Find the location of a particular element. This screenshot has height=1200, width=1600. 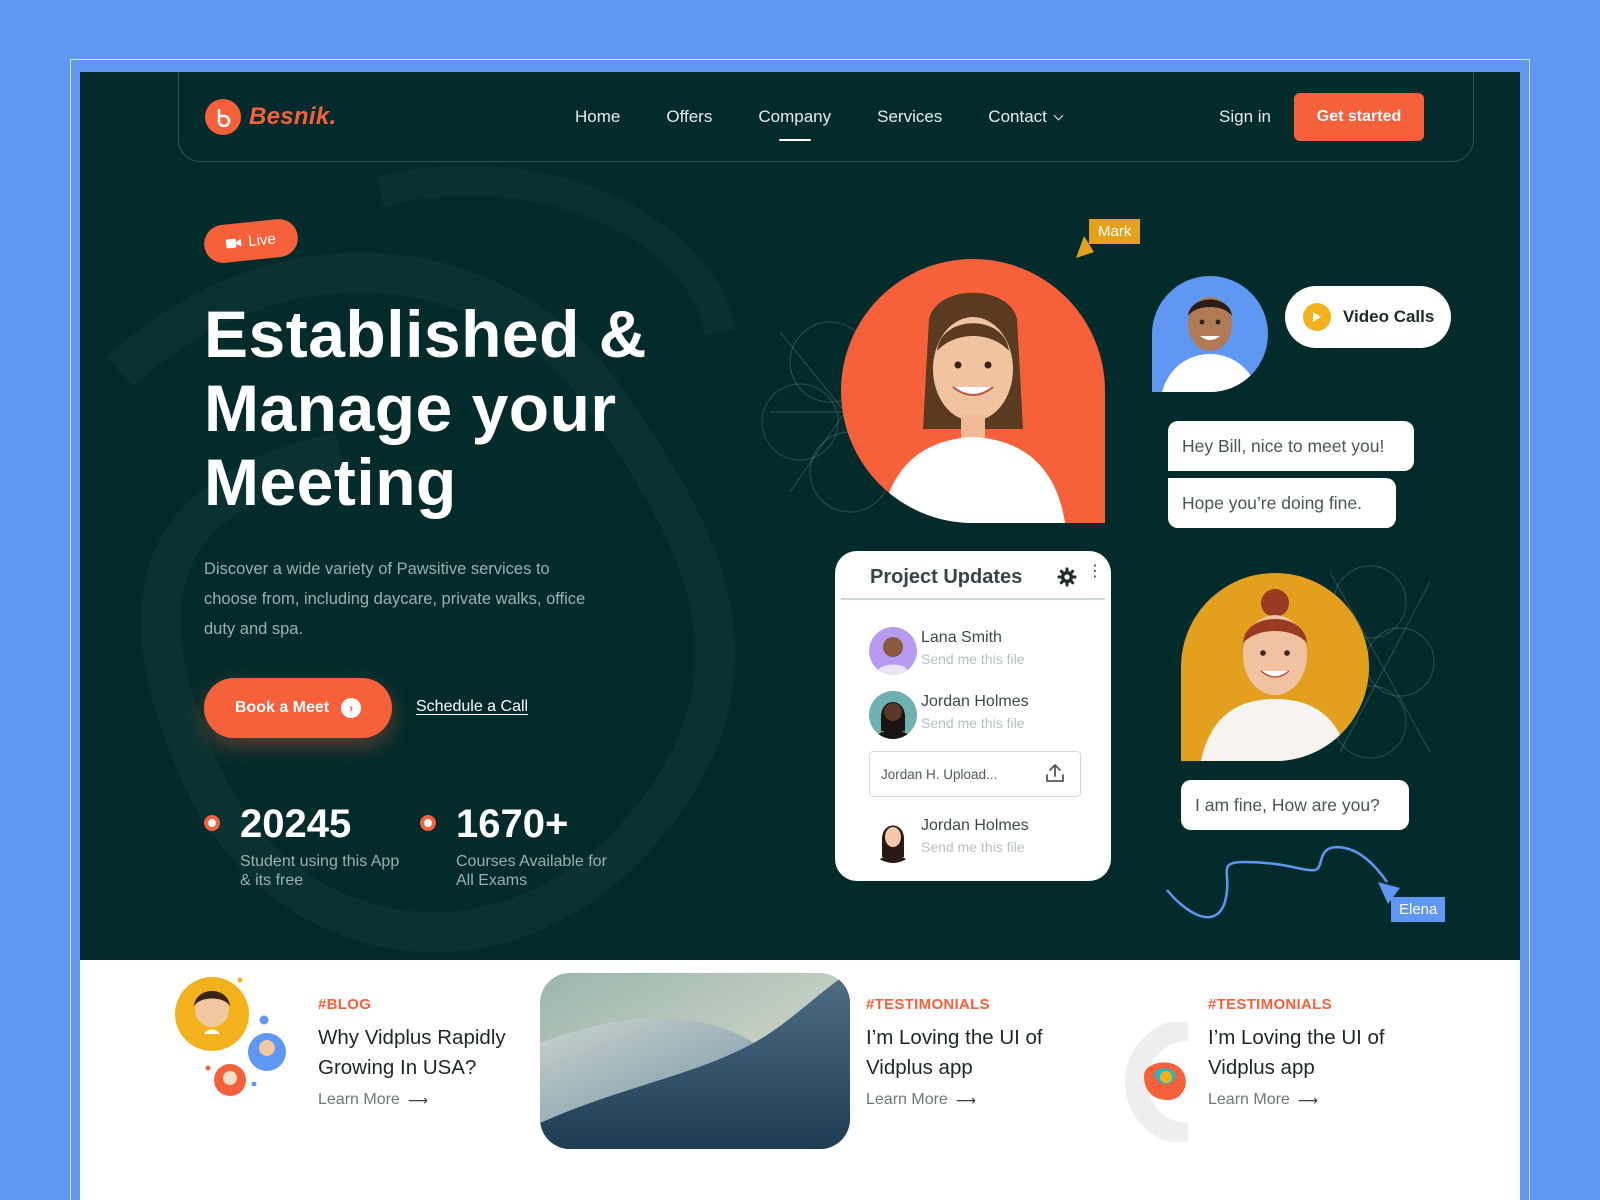

brand-name: Besnik. is located at coordinates (293, 116).